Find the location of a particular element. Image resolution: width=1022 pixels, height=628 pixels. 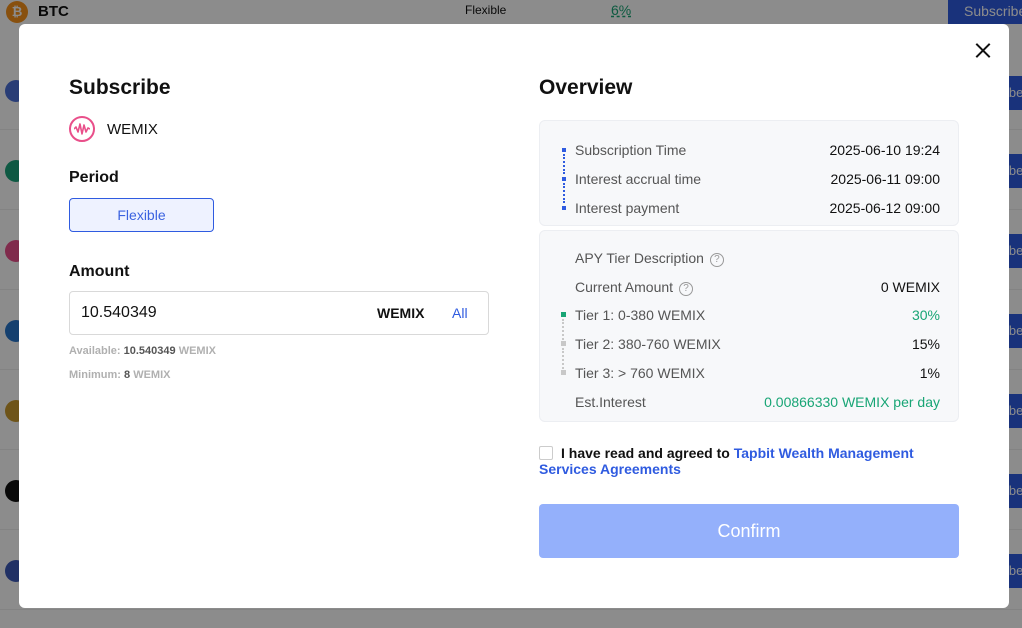

period-label: Period is located at coordinates (94, 177).